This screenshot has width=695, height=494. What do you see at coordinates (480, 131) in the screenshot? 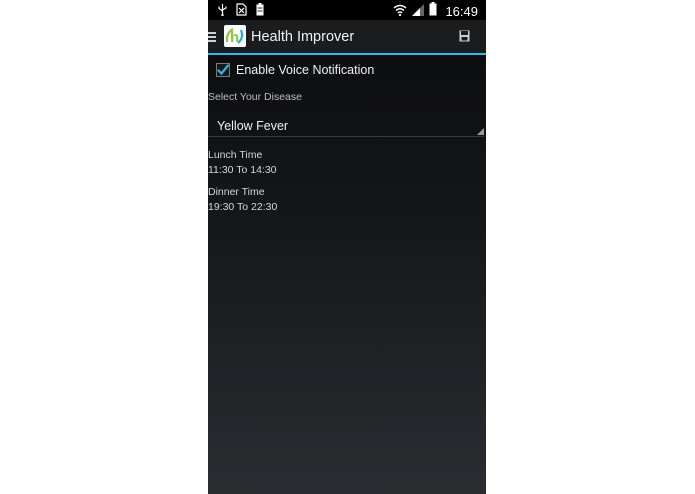
I see `dropdown-arrow-icon` at bounding box center [480, 131].